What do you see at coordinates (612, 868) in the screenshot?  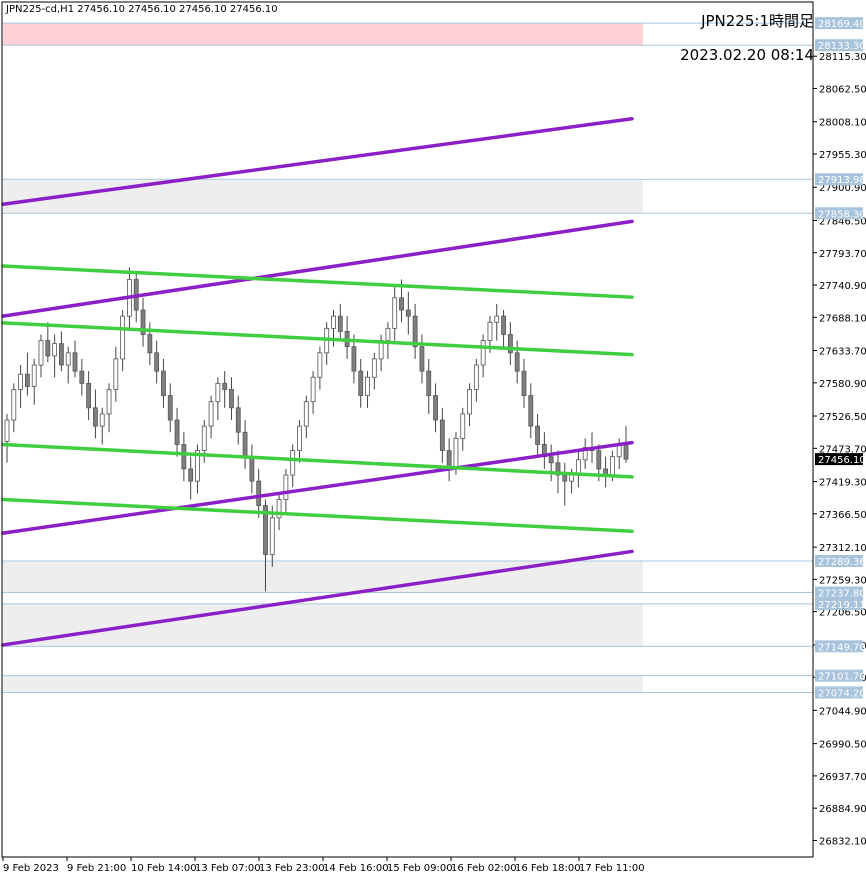 I see `x-tick-label: 17 Feb 11:00` at bounding box center [612, 868].